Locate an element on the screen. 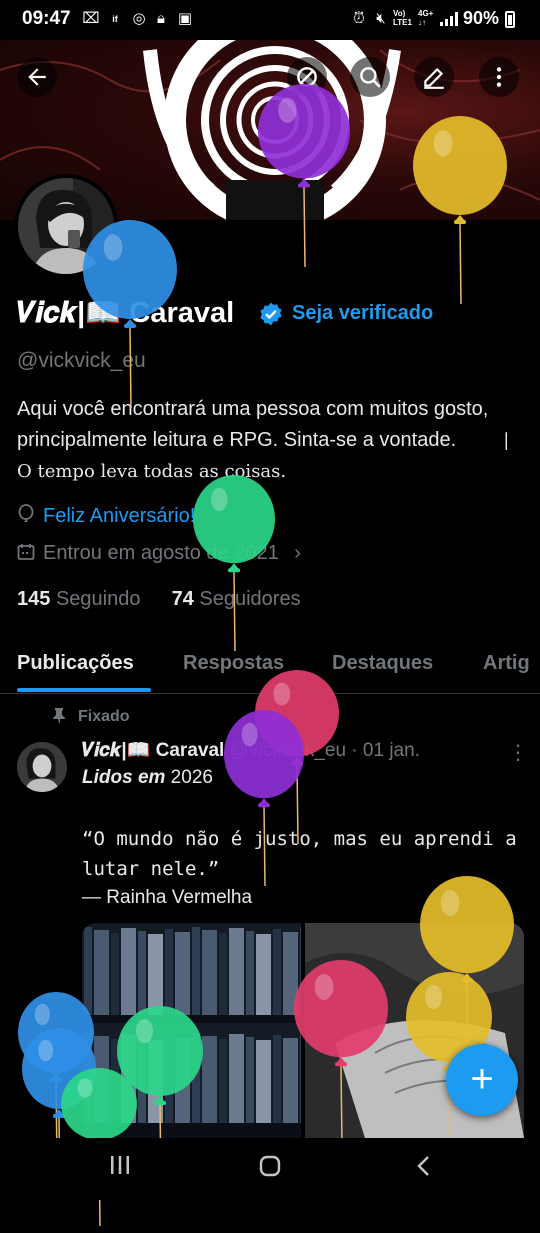 This screenshot has width=540, height=1233. android-nav-bar is located at coordinates (270, 1169).